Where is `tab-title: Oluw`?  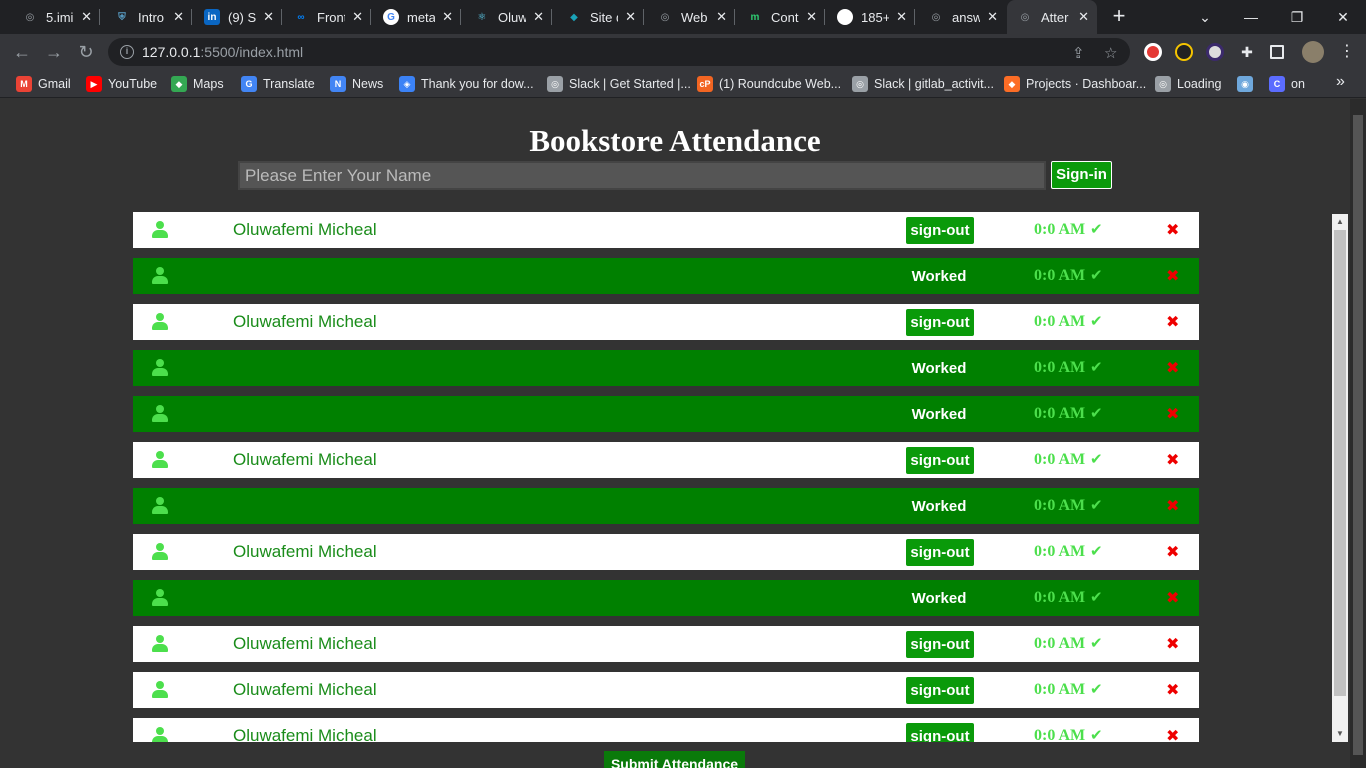 tab-title: Oluw is located at coordinates (512, 17).